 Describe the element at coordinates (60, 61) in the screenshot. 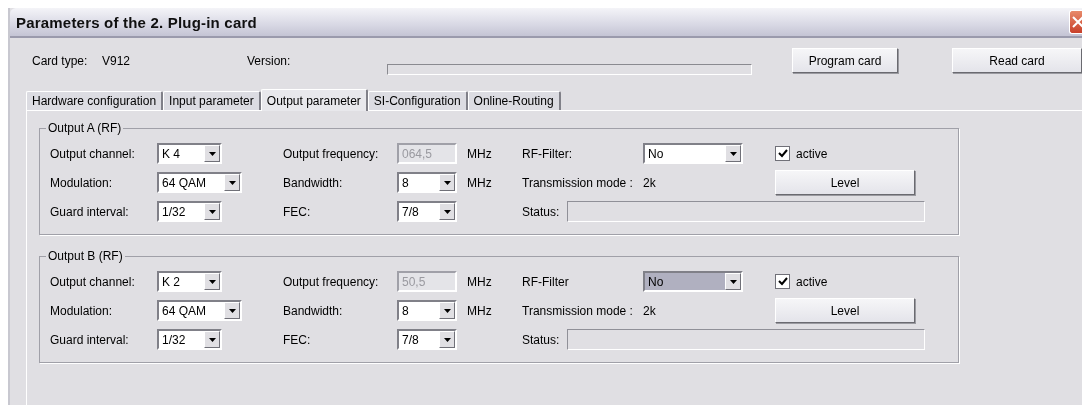

I see `field-label: Card type:` at that location.